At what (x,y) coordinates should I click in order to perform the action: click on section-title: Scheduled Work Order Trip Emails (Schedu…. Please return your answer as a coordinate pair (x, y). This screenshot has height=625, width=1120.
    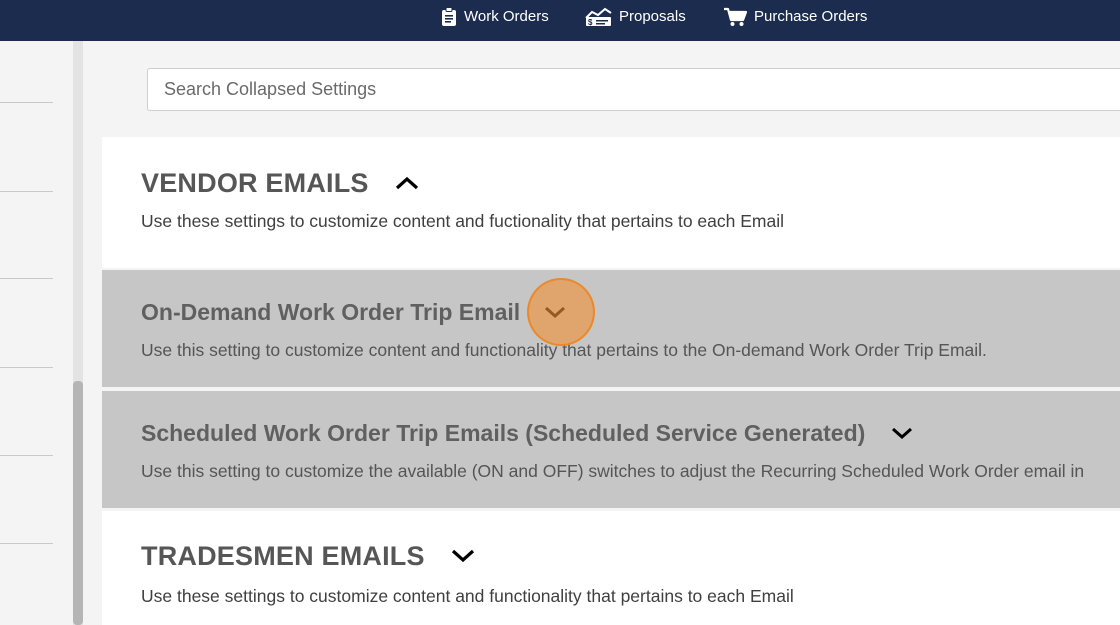
    Looking at the image, I should click on (503, 432).